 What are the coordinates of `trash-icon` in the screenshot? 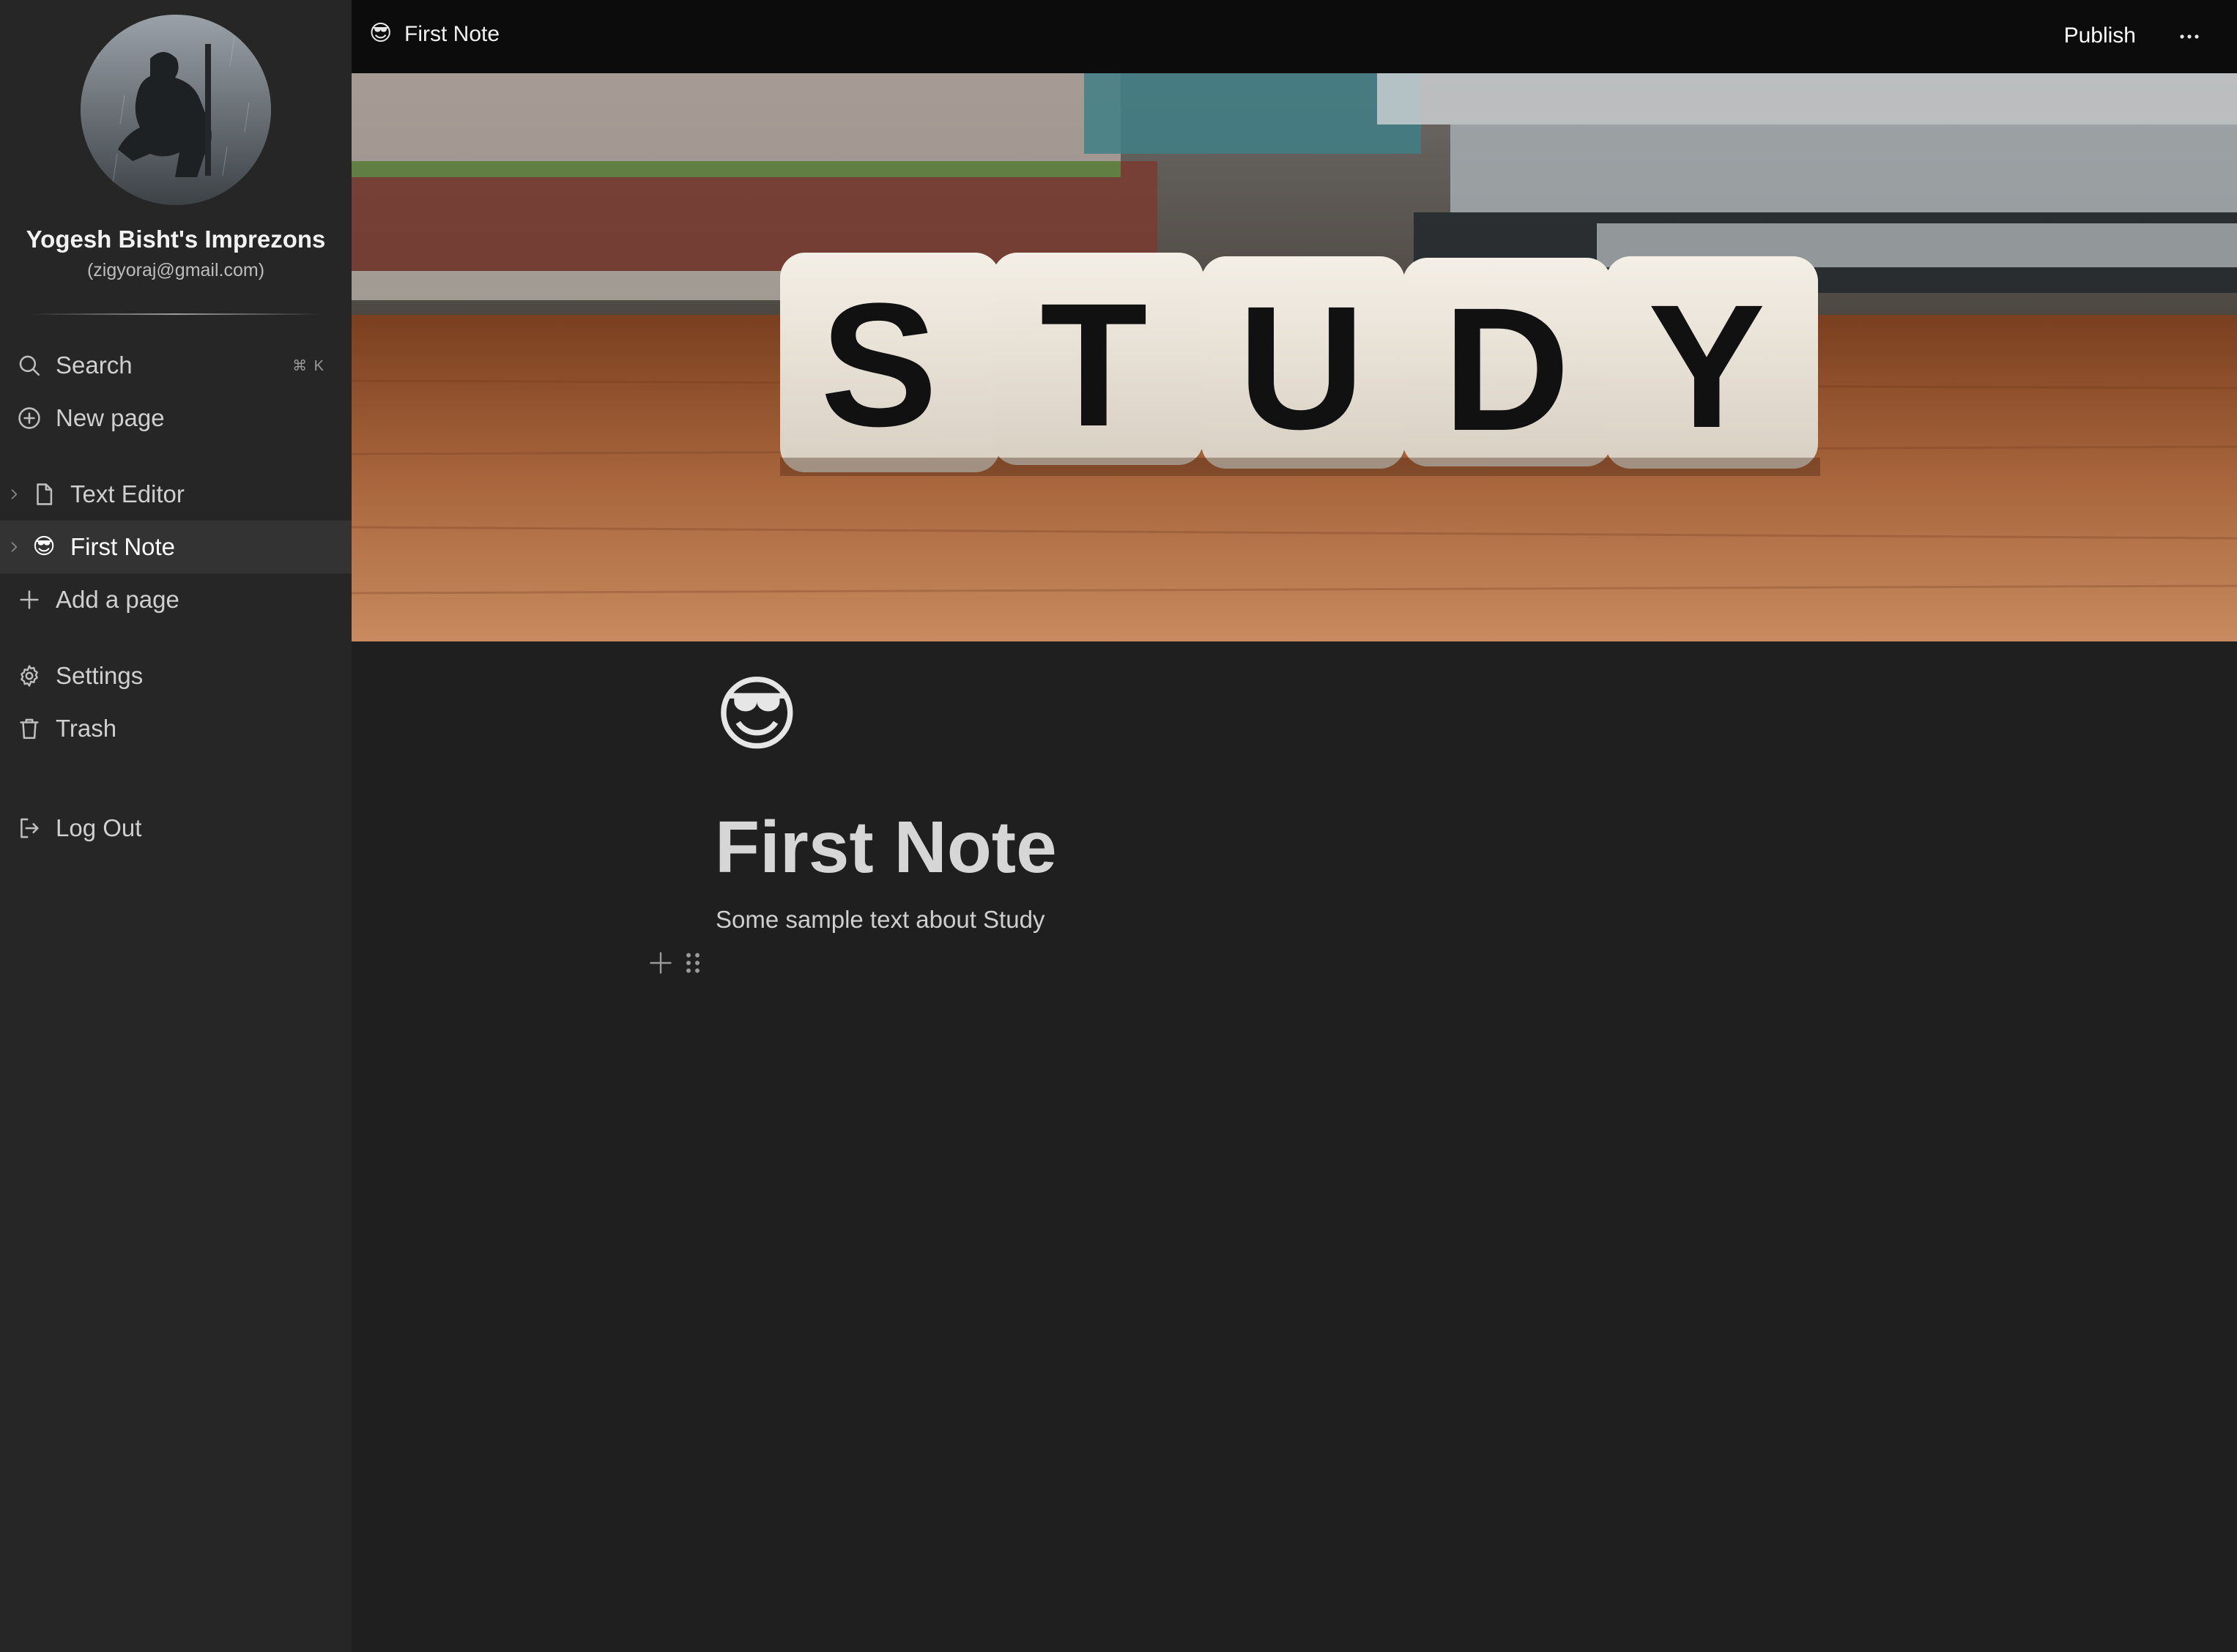 It's located at (29, 729).